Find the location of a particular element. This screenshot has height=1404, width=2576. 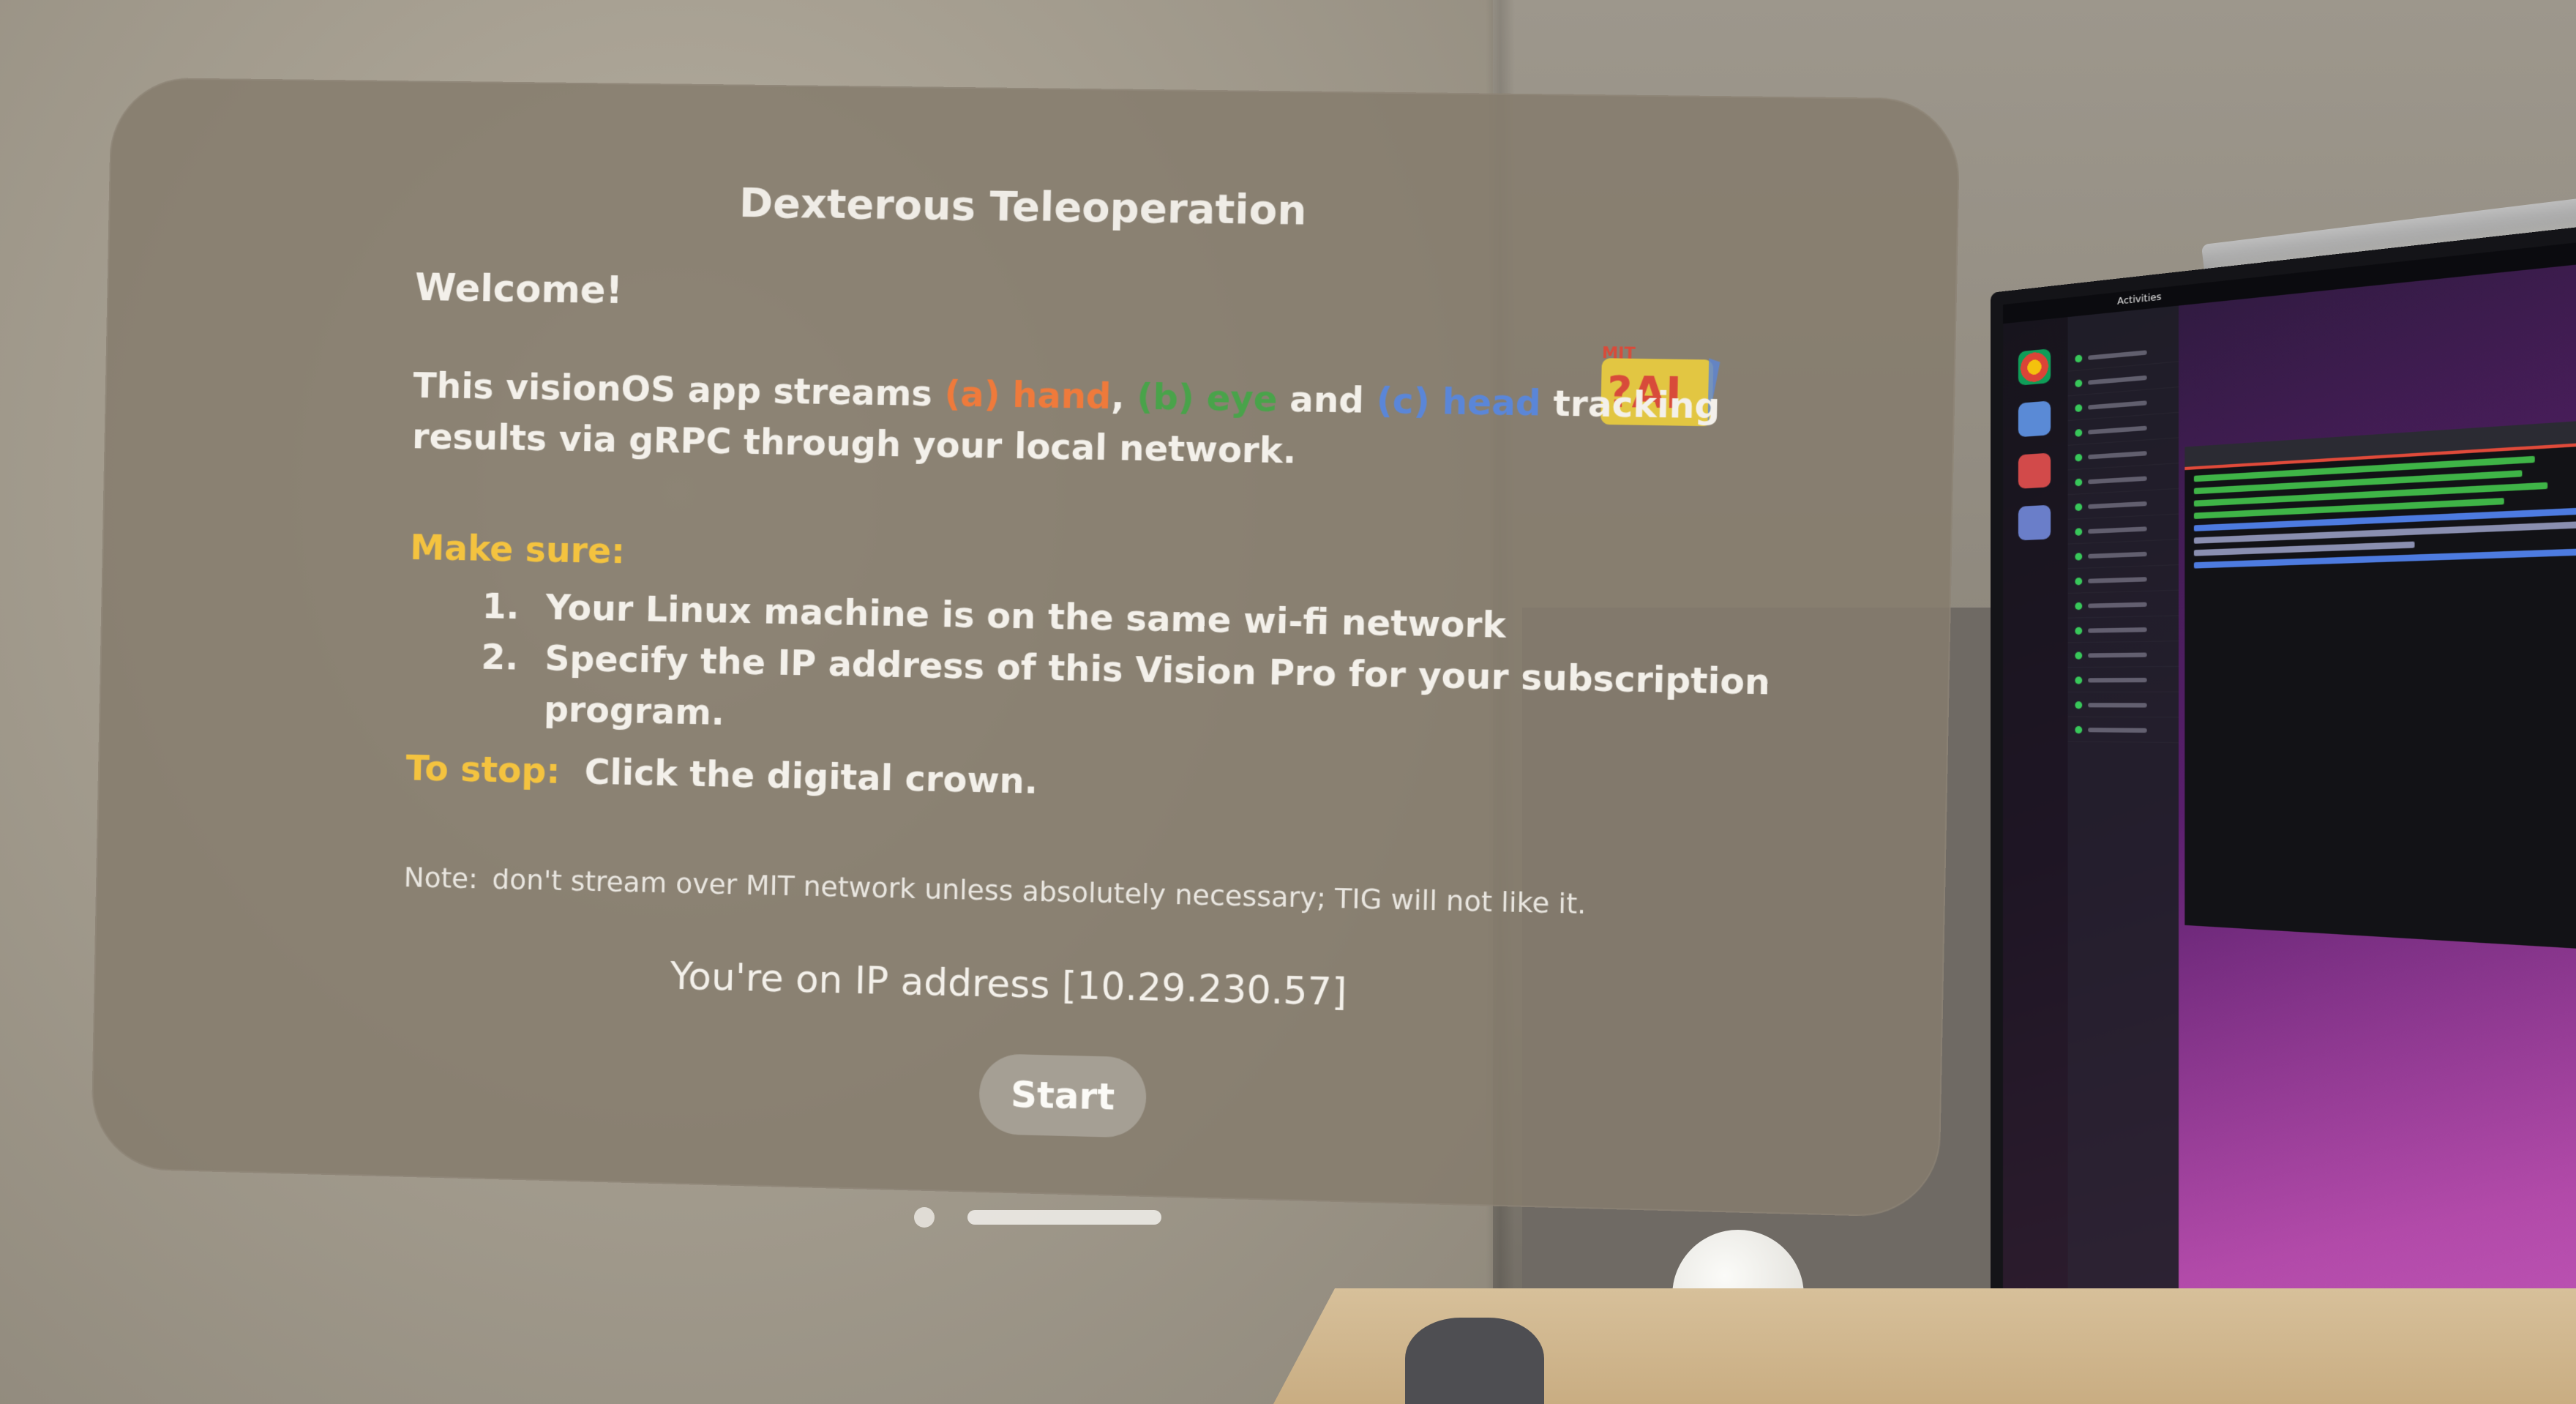

app-icon is located at coordinates (2034, 523).